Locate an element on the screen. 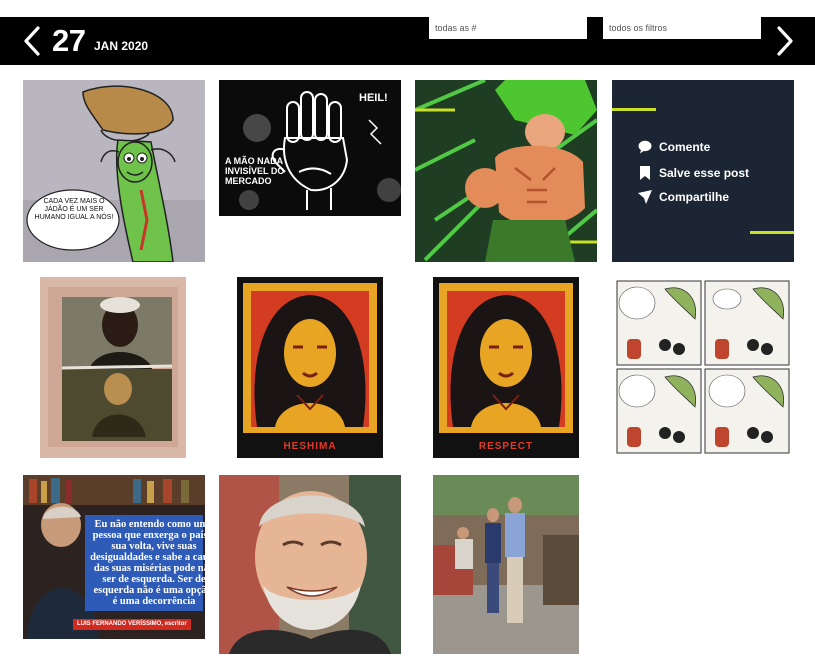 The image size is (815, 665). post-tile-poster-heshima: HESHIMA is located at coordinates (310, 367).